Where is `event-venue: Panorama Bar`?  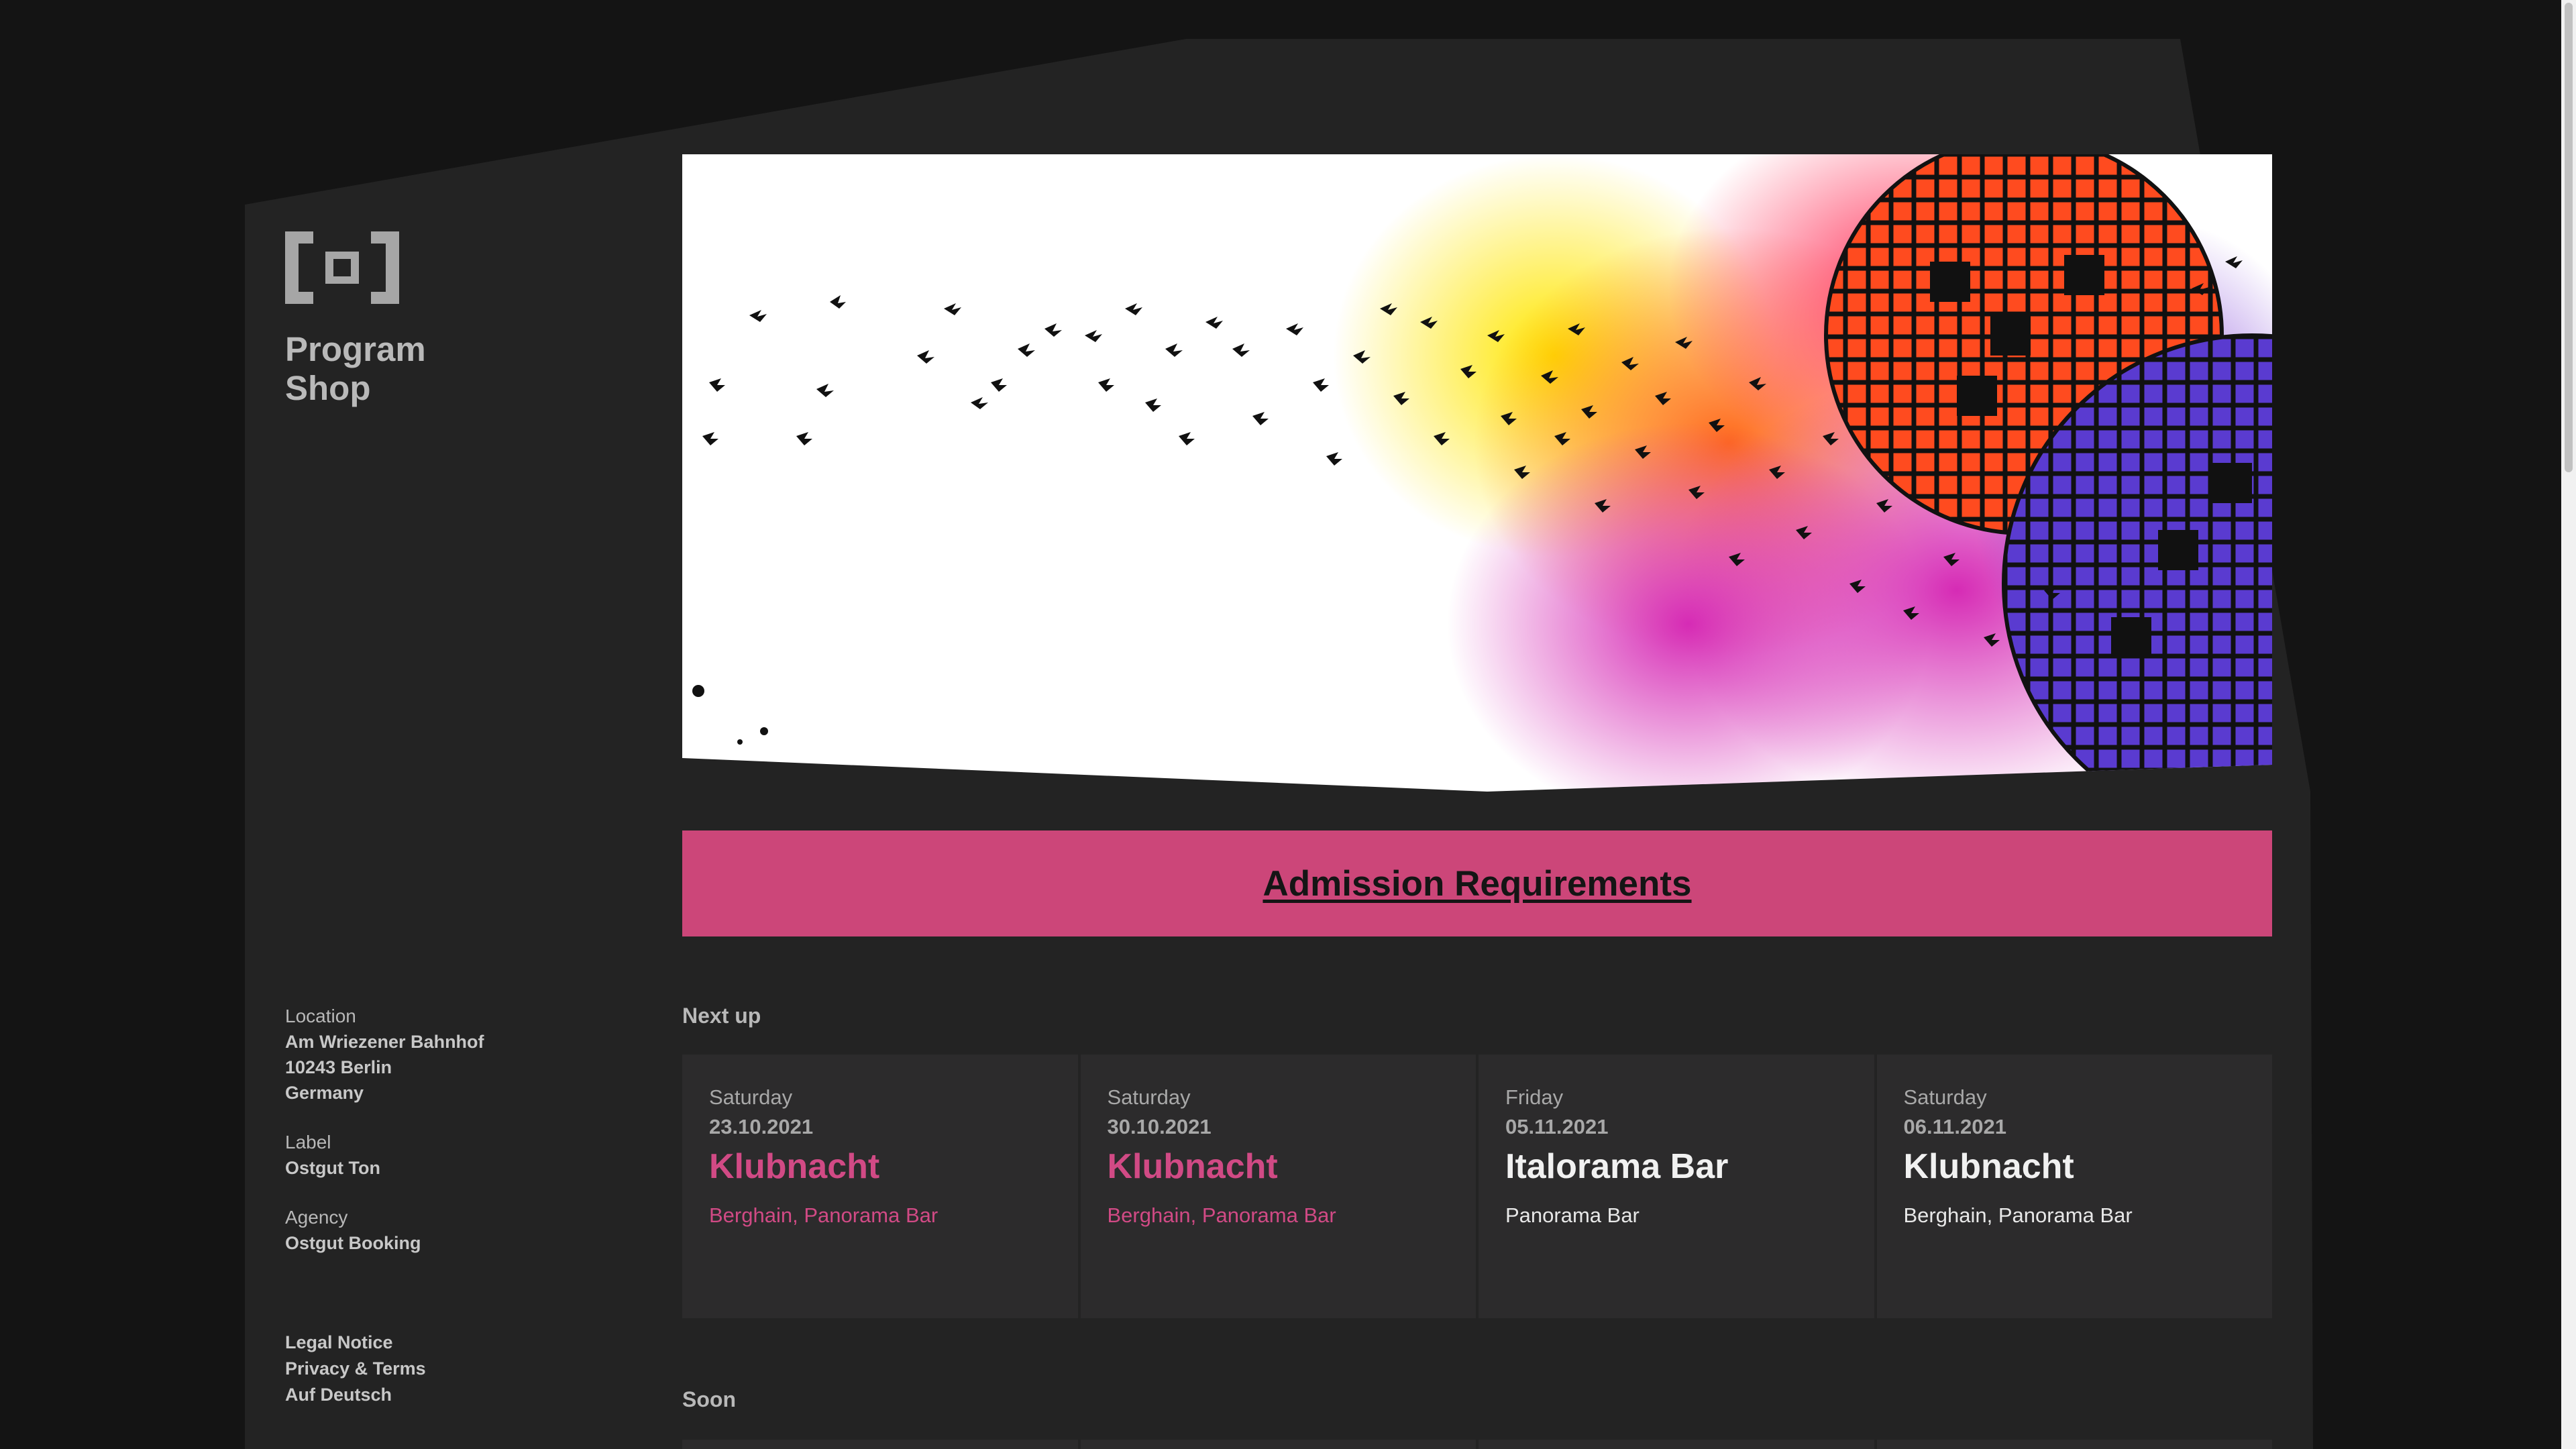
event-venue: Panorama Bar is located at coordinates (1572, 1215).